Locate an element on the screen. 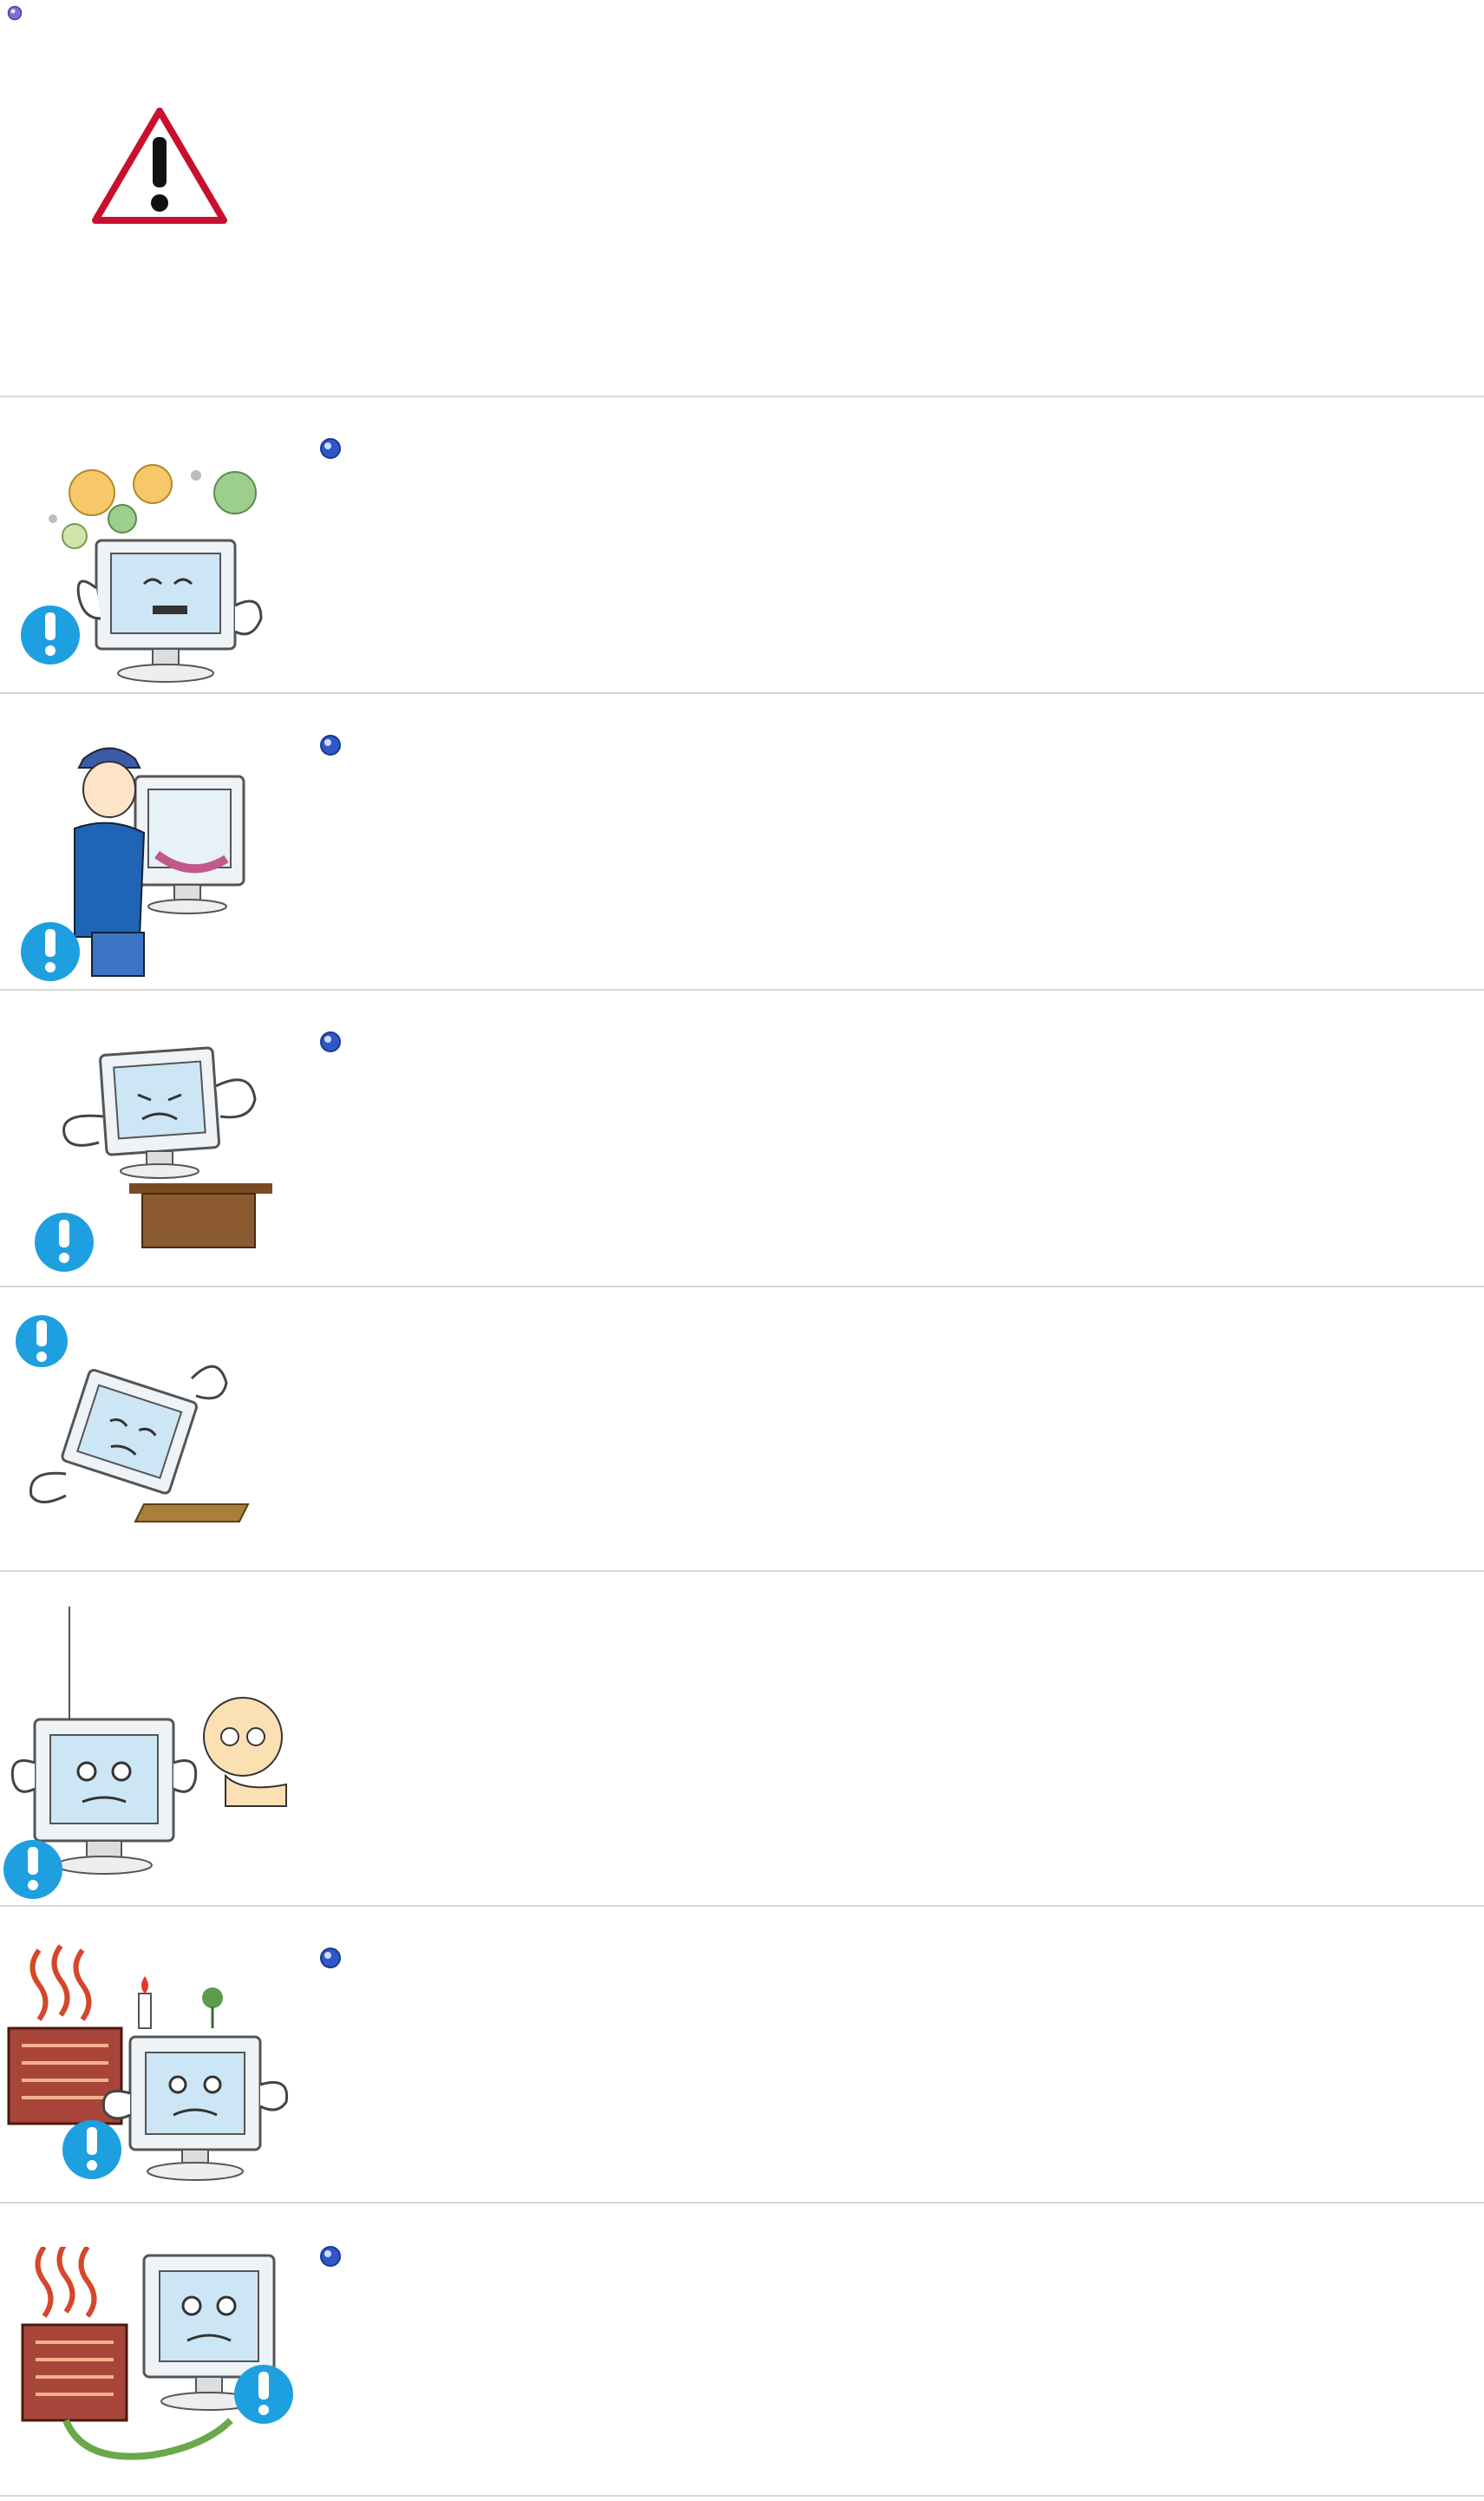 This screenshot has width=1484, height=2501. monitor-on-stand-illustration is located at coordinates (154, 1159).